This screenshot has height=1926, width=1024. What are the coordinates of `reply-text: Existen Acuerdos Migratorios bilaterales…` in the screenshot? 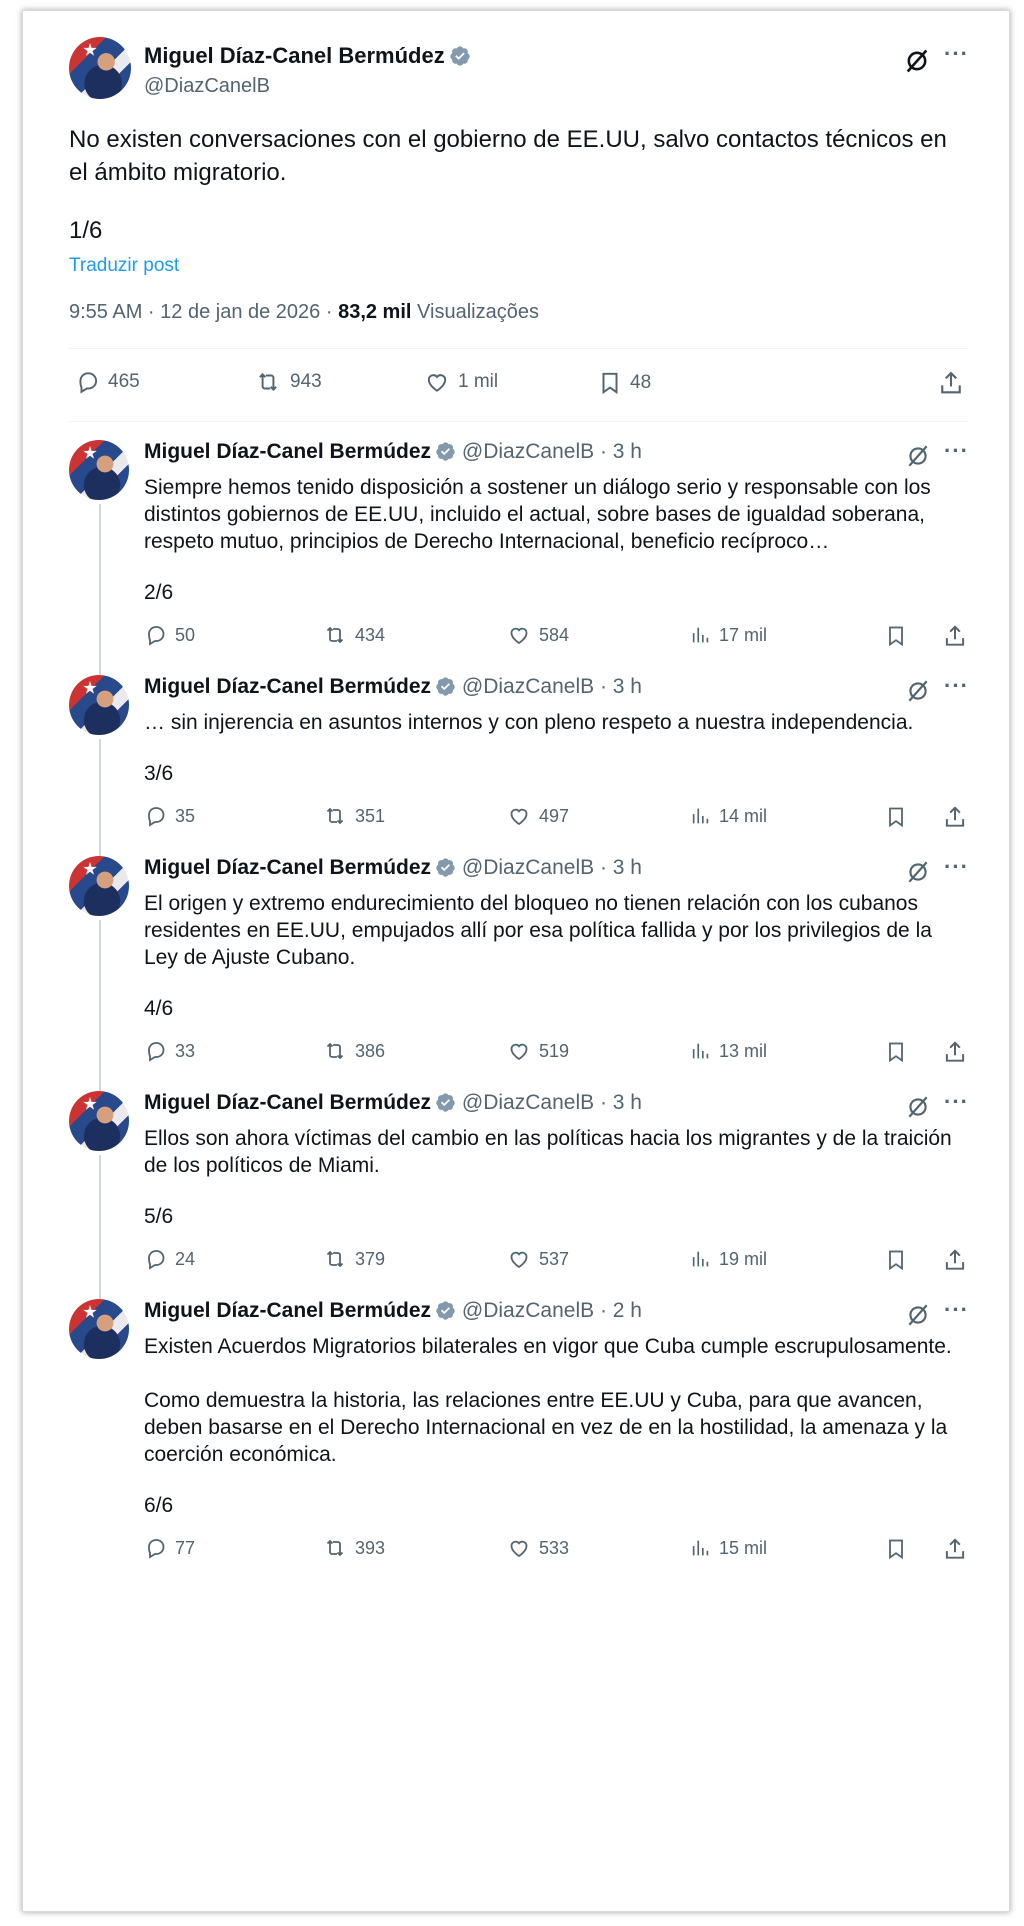 It's located at (548, 1400).